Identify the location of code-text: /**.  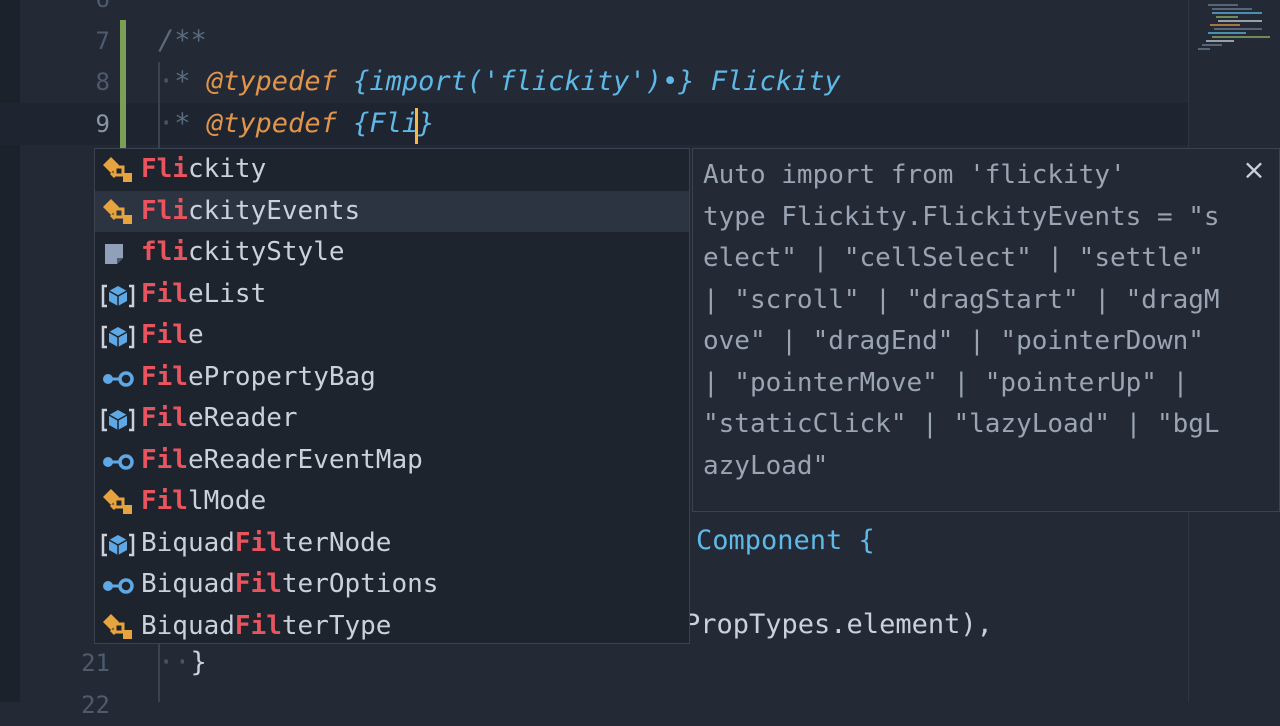
(182, 41).